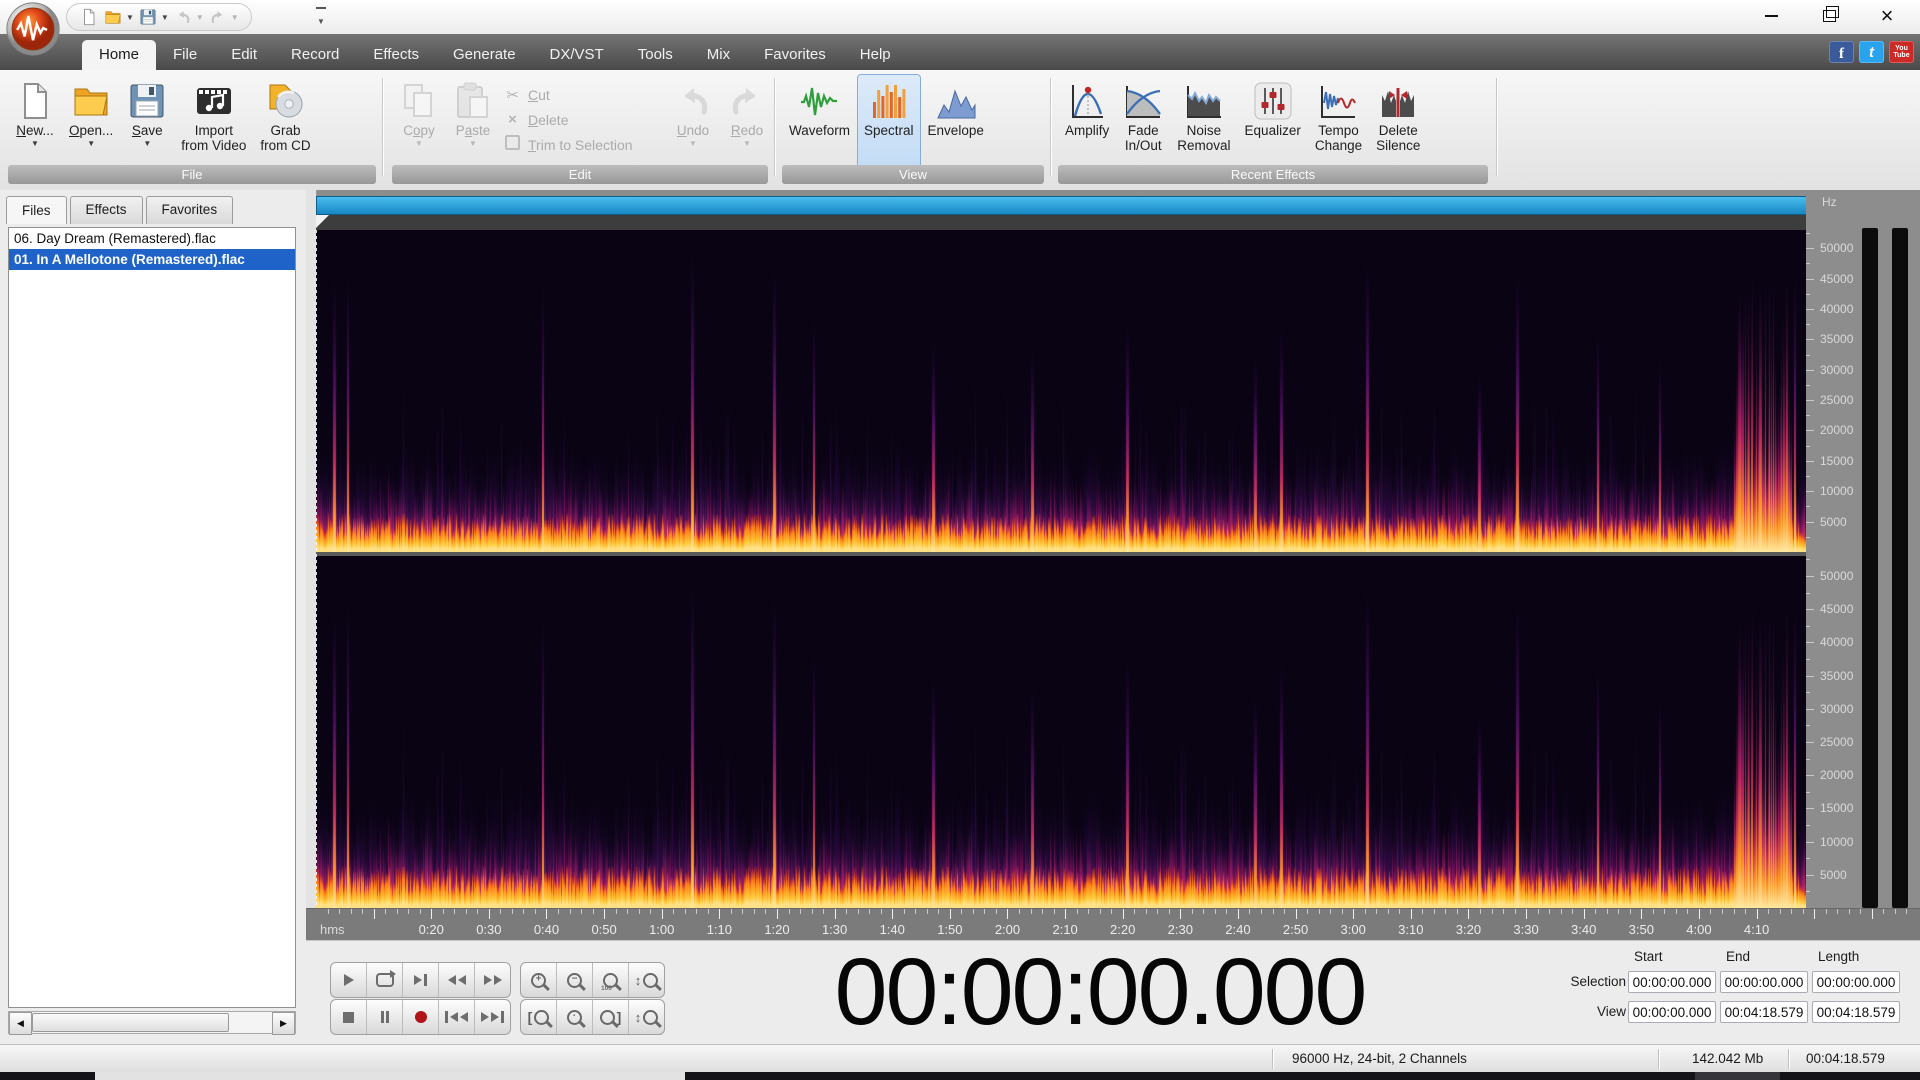 The height and width of the screenshot is (1080, 1920). What do you see at coordinates (1273, 121) in the screenshot?
I see `ribbon-button-equalizer: Equalizer` at bounding box center [1273, 121].